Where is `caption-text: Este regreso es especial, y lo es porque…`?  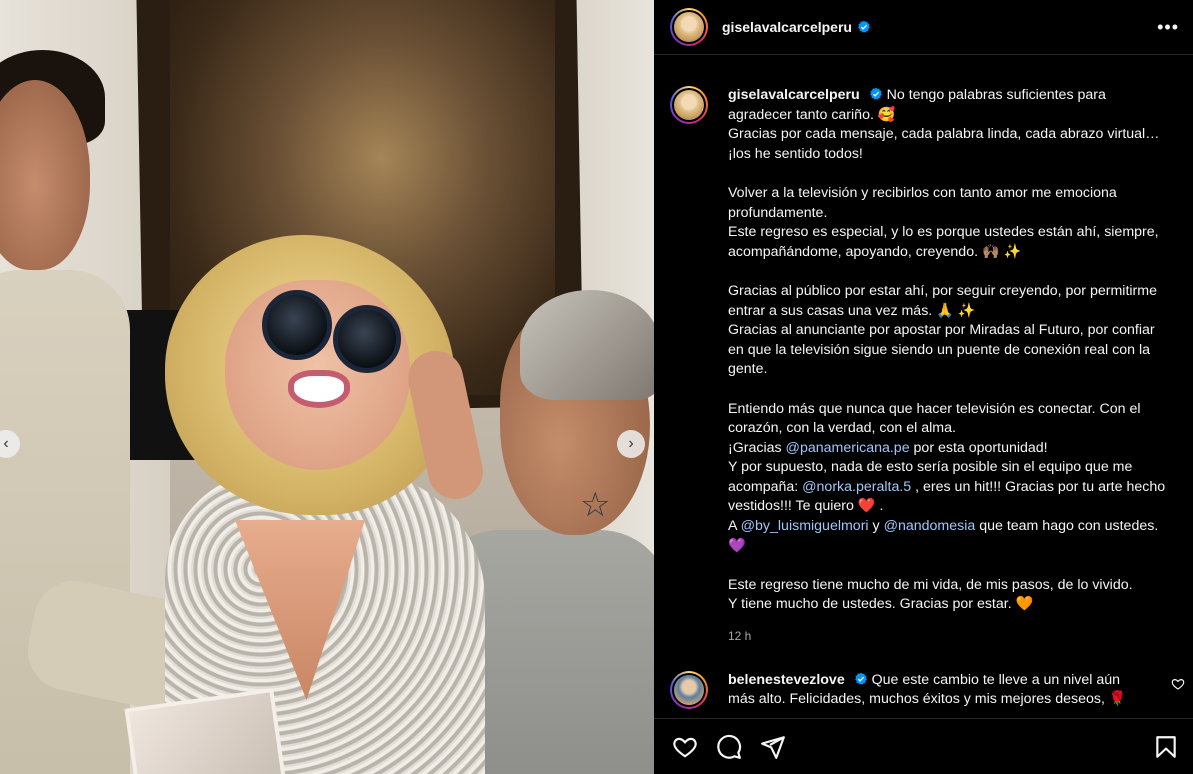
caption-text: Este regreso es especial, y lo es porque… is located at coordinates (943, 242).